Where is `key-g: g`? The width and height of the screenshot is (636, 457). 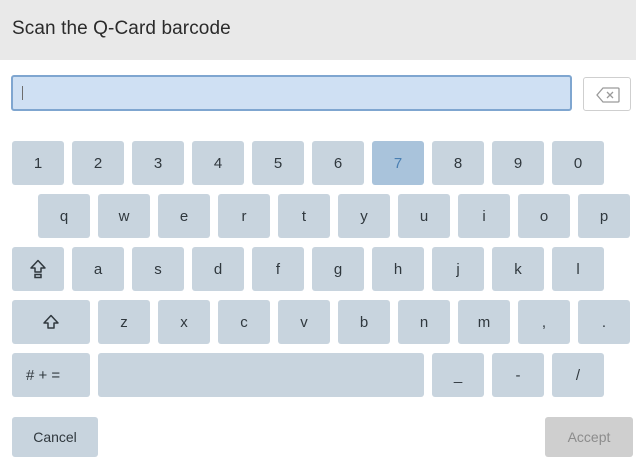 key-g: g is located at coordinates (338, 269).